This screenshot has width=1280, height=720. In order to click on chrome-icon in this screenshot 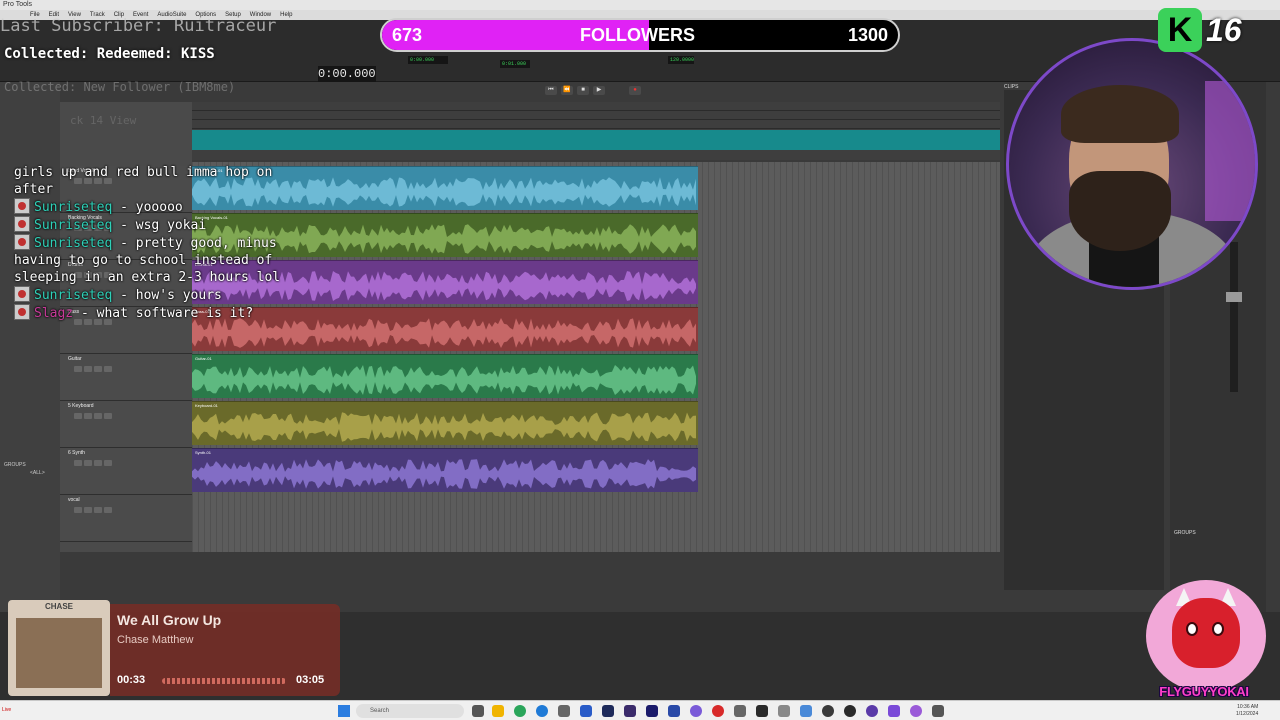, I will do `click(520, 711)`.